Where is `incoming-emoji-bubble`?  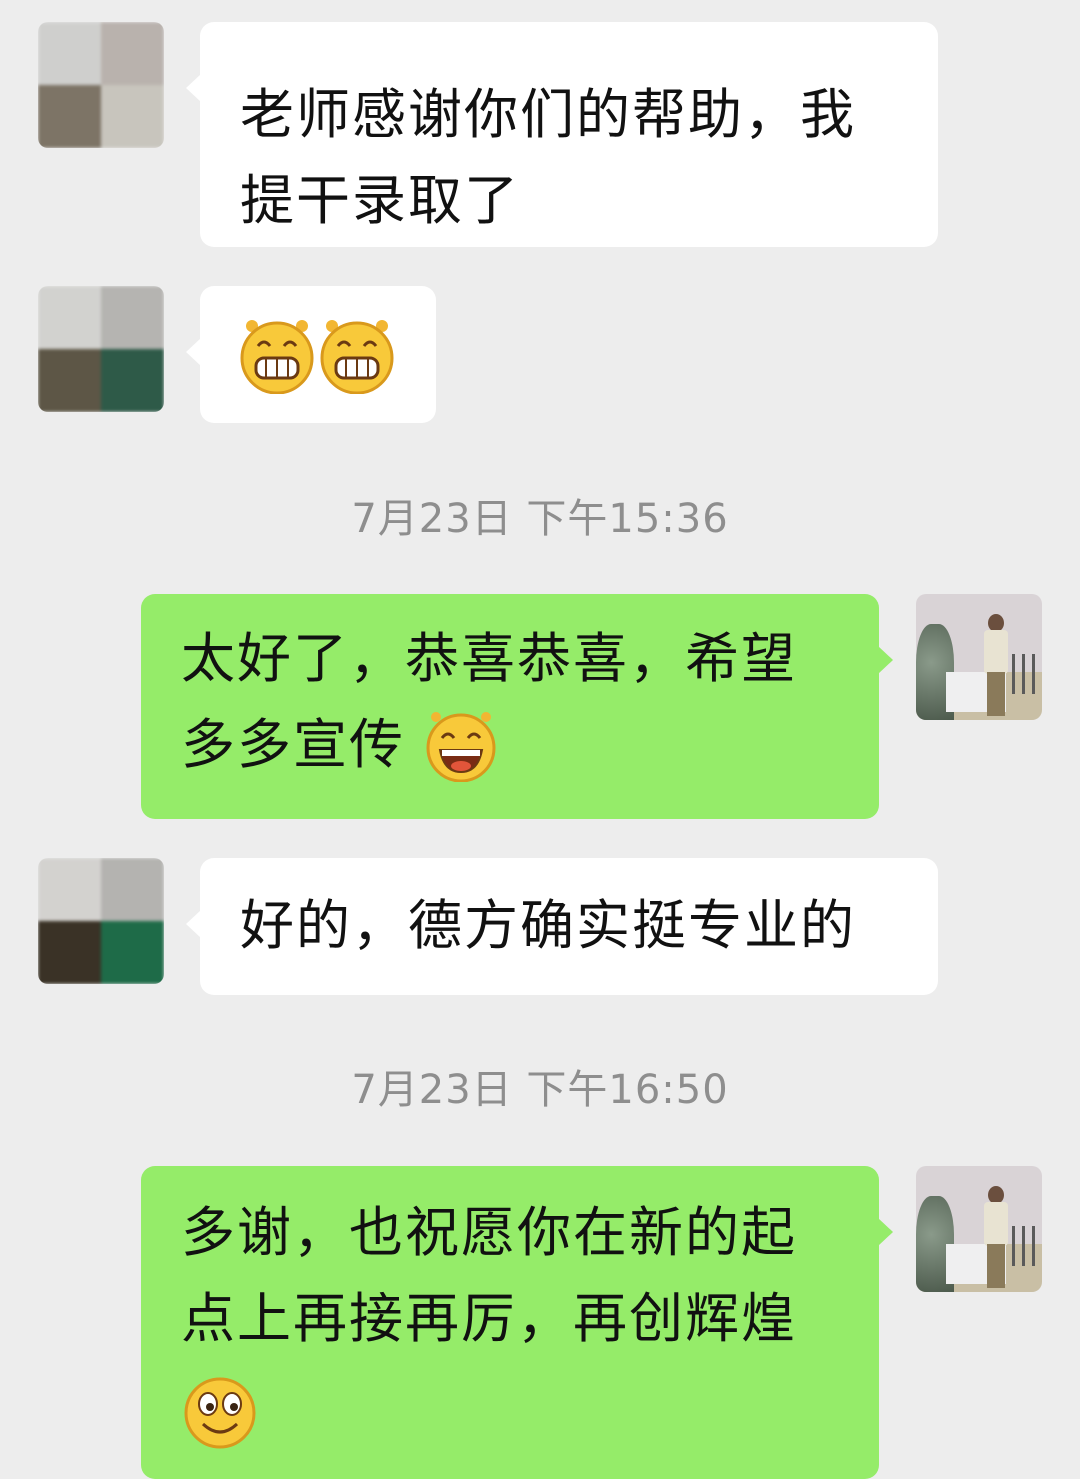
incoming-emoji-bubble is located at coordinates (311, 354).